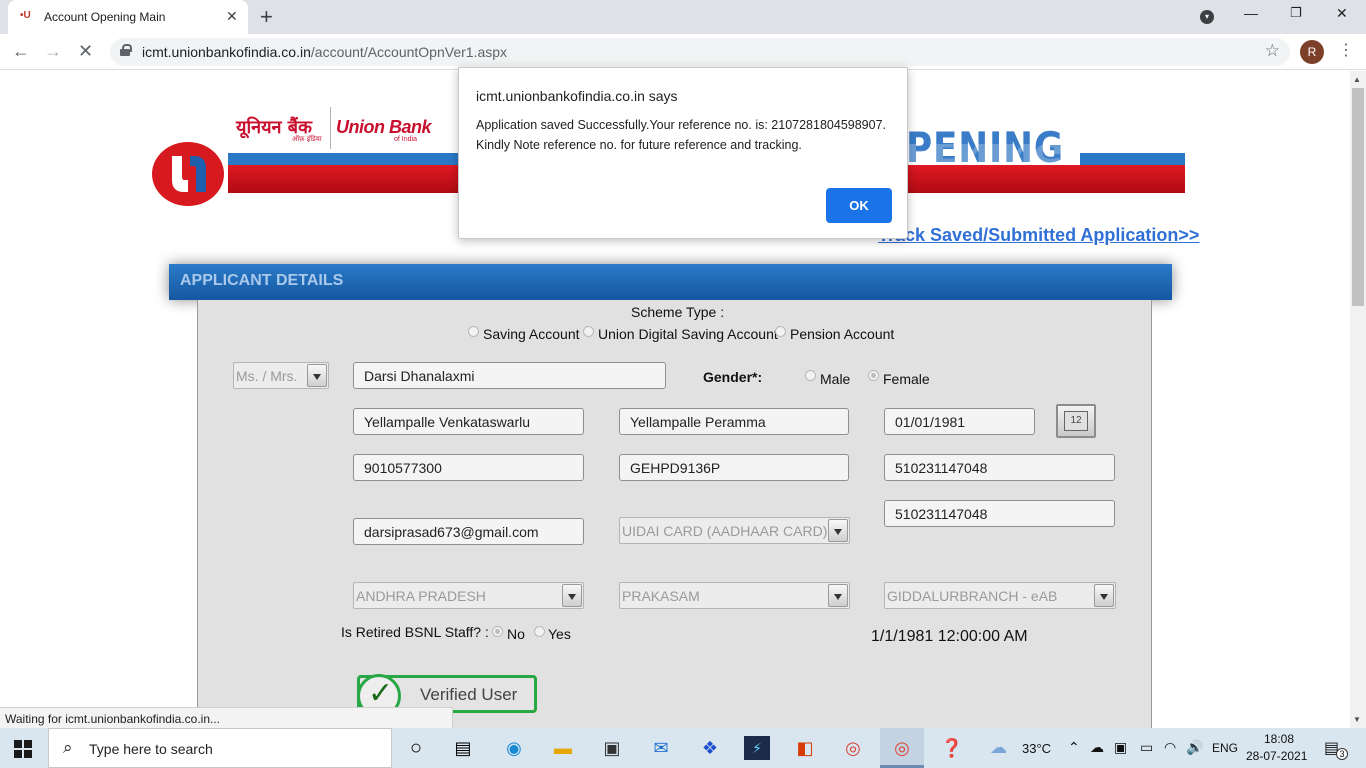  What do you see at coordinates (757, 748) in the screenshot?
I see `app-icon: ⚡` at bounding box center [757, 748].